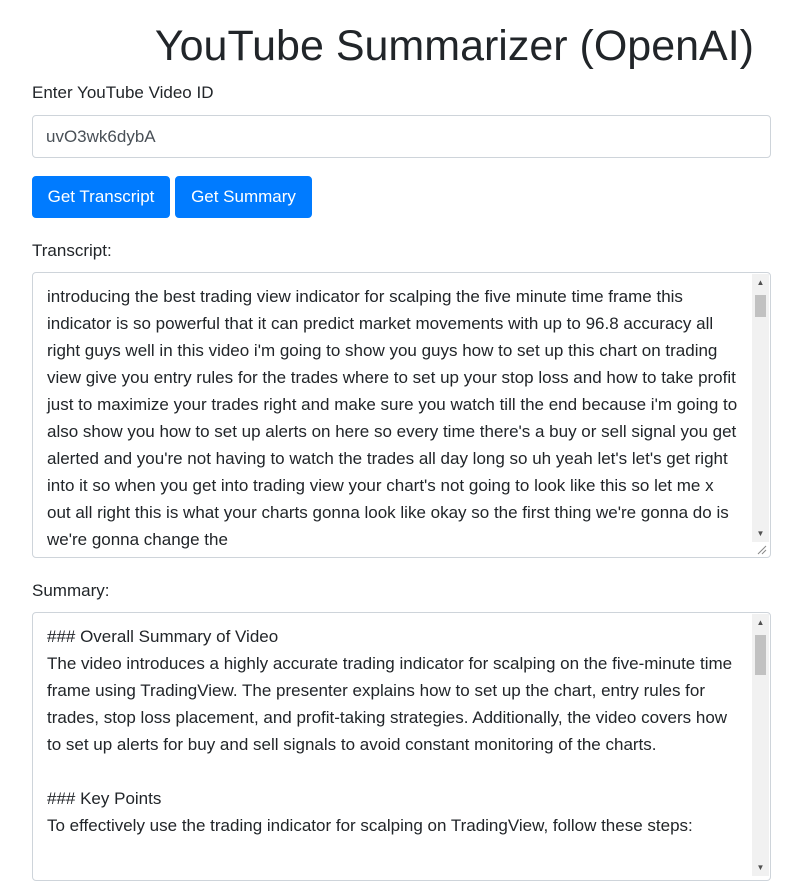 The image size is (808, 881). I want to click on transcript-label: Transcript:, so click(72, 250).